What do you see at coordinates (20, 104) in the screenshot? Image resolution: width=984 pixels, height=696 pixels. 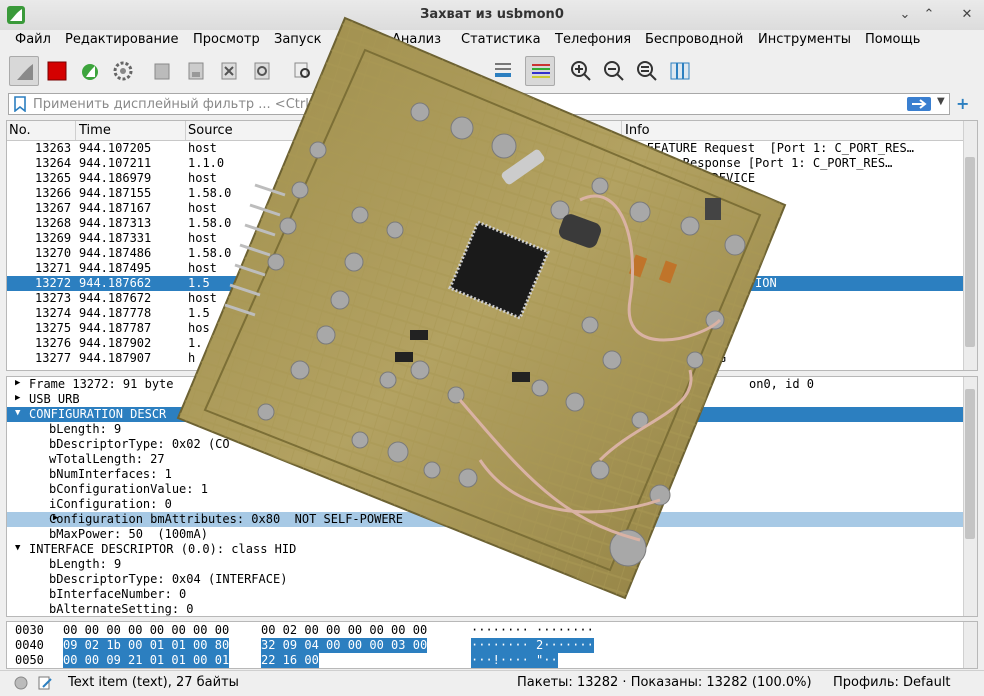 I see `bookmark-icon` at bounding box center [20, 104].